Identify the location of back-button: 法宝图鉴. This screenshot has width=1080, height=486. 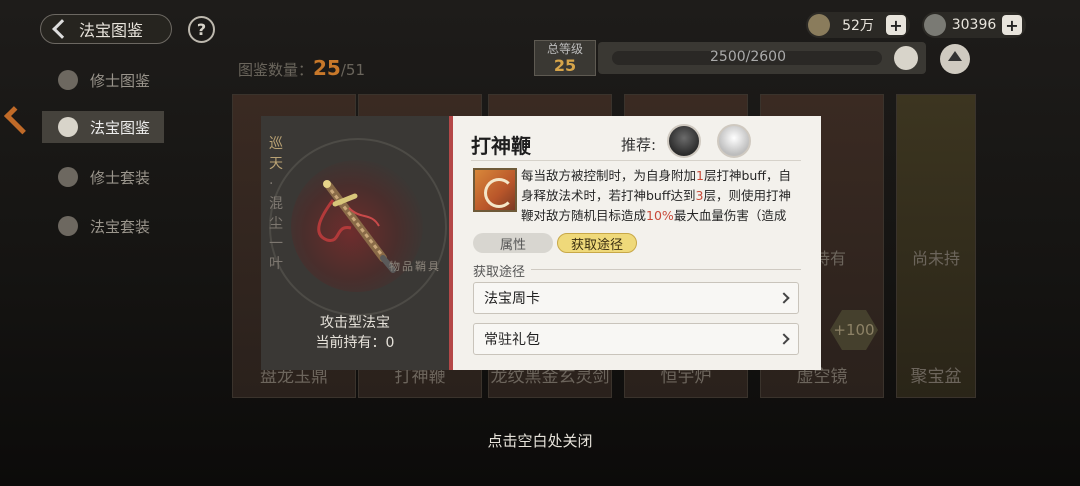
(106, 29).